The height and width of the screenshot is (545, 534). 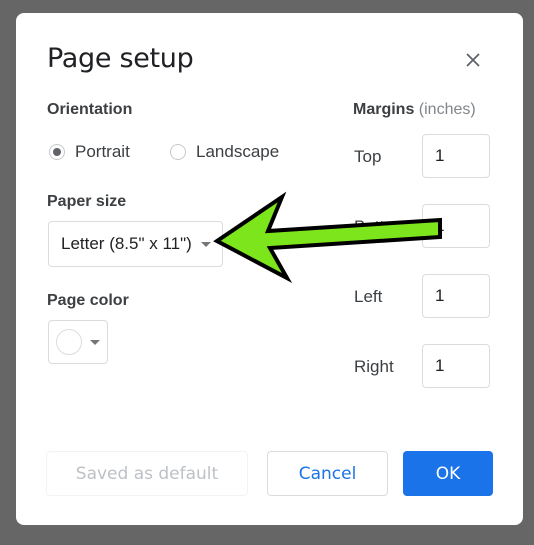 I want to click on margins-label: Margins (inches), so click(x=414, y=110).